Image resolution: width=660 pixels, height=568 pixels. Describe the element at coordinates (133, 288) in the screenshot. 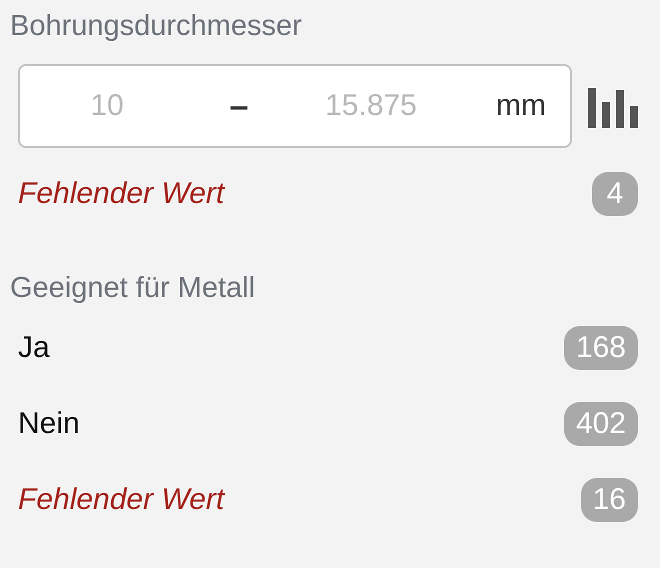

I see `facet-title: Geeignet für Metall` at that location.